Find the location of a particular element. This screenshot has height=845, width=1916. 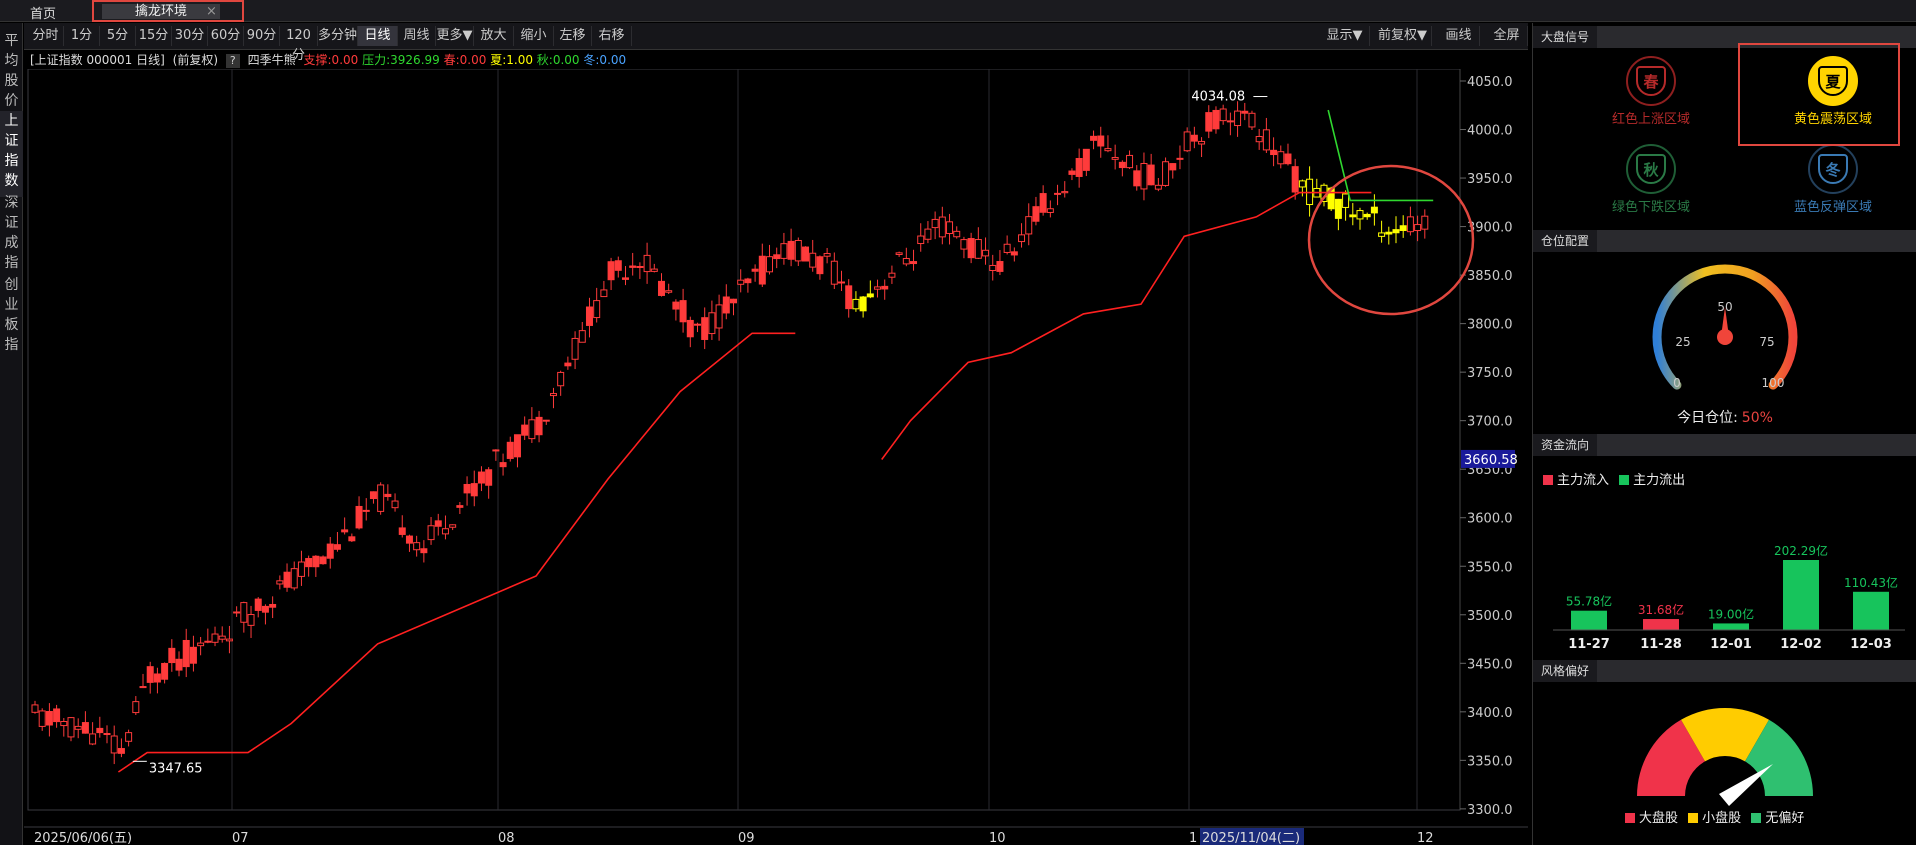

y-tick-label: 3500.0 is located at coordinates (1490, 616).